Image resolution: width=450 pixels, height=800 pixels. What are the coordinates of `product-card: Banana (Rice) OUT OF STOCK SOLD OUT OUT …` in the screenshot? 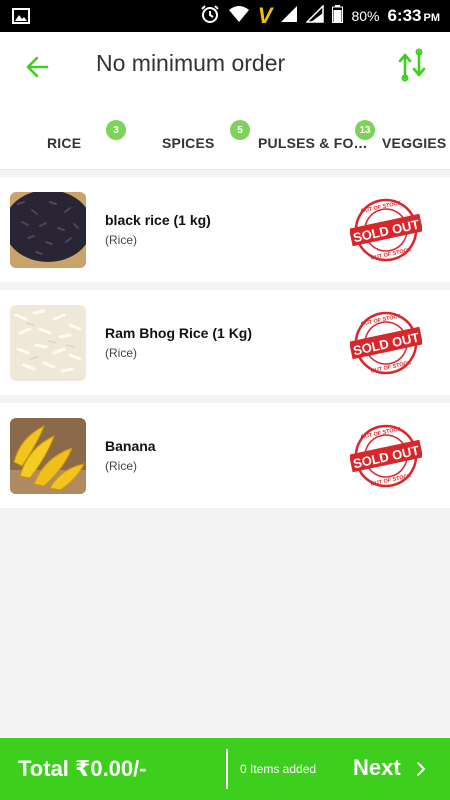 It's located at (225, 455).